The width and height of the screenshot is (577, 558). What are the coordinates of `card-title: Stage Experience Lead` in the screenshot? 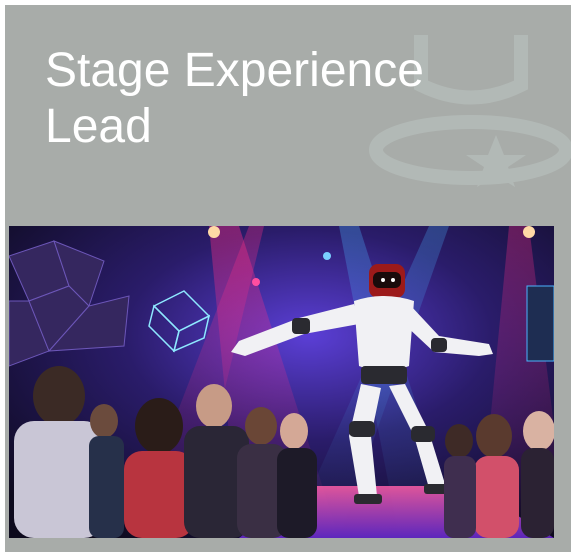 It's located at (234, 98).